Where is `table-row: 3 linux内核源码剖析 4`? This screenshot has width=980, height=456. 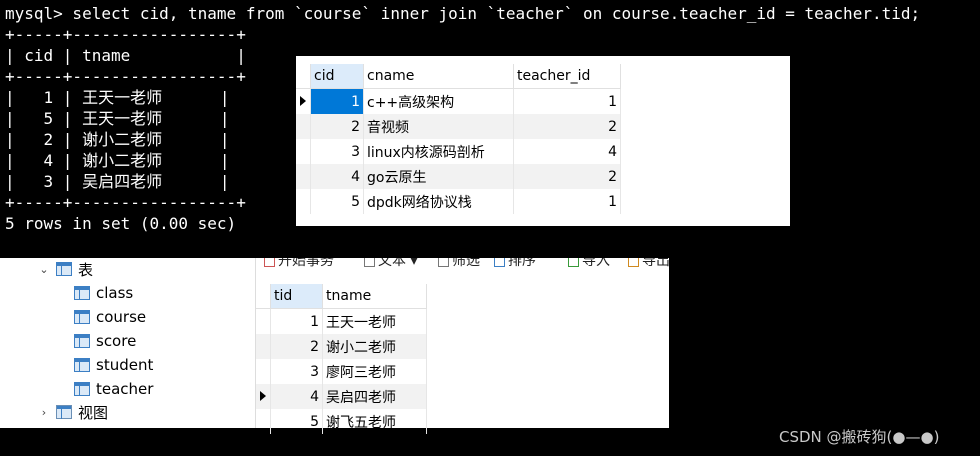
table-row: 3 linux内核源码剖析 4 is located at coordinates (458, 151).